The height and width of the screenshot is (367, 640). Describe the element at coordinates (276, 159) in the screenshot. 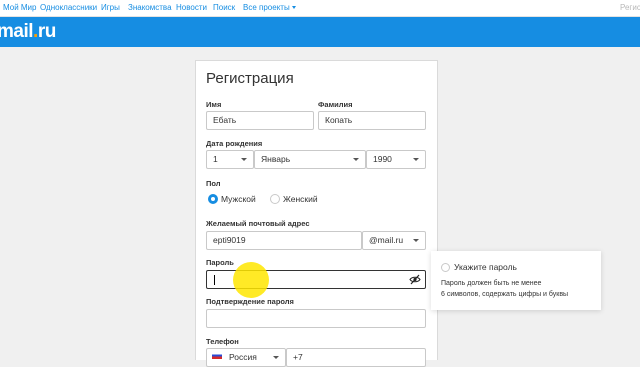

I see `birth-month-value: Январь` at that location.